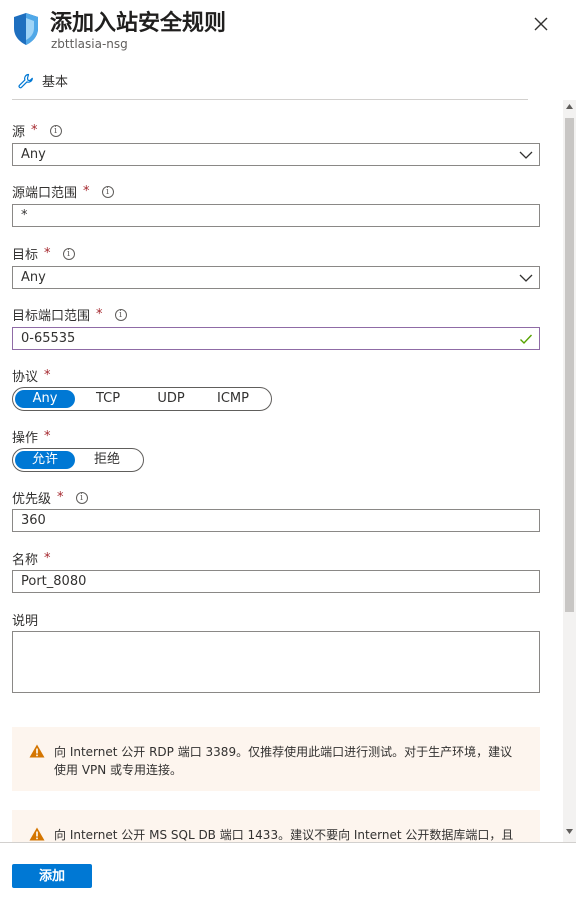 This screenshot has height=899, width=576. I want to click on action-toggle: 允许 拒绝, so click(78, 460).